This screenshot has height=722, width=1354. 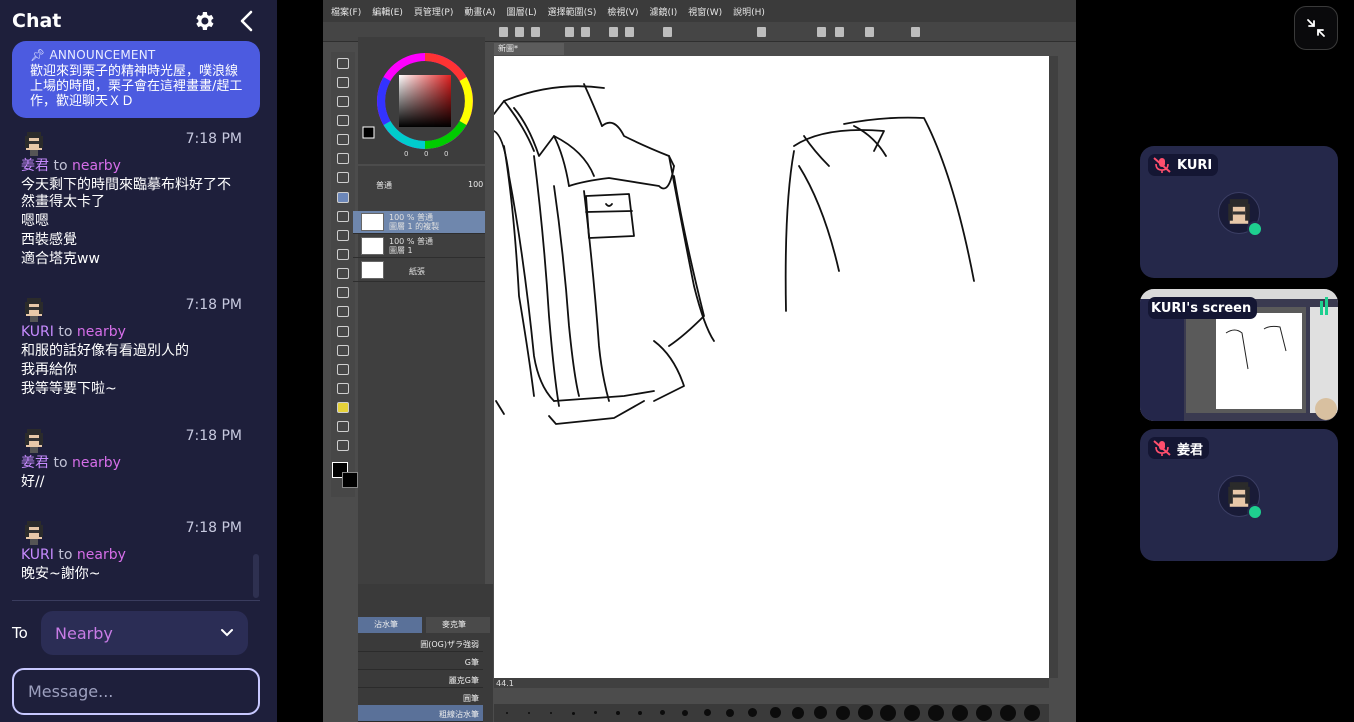 I want to click on message-input, so click(x=136, y=691).